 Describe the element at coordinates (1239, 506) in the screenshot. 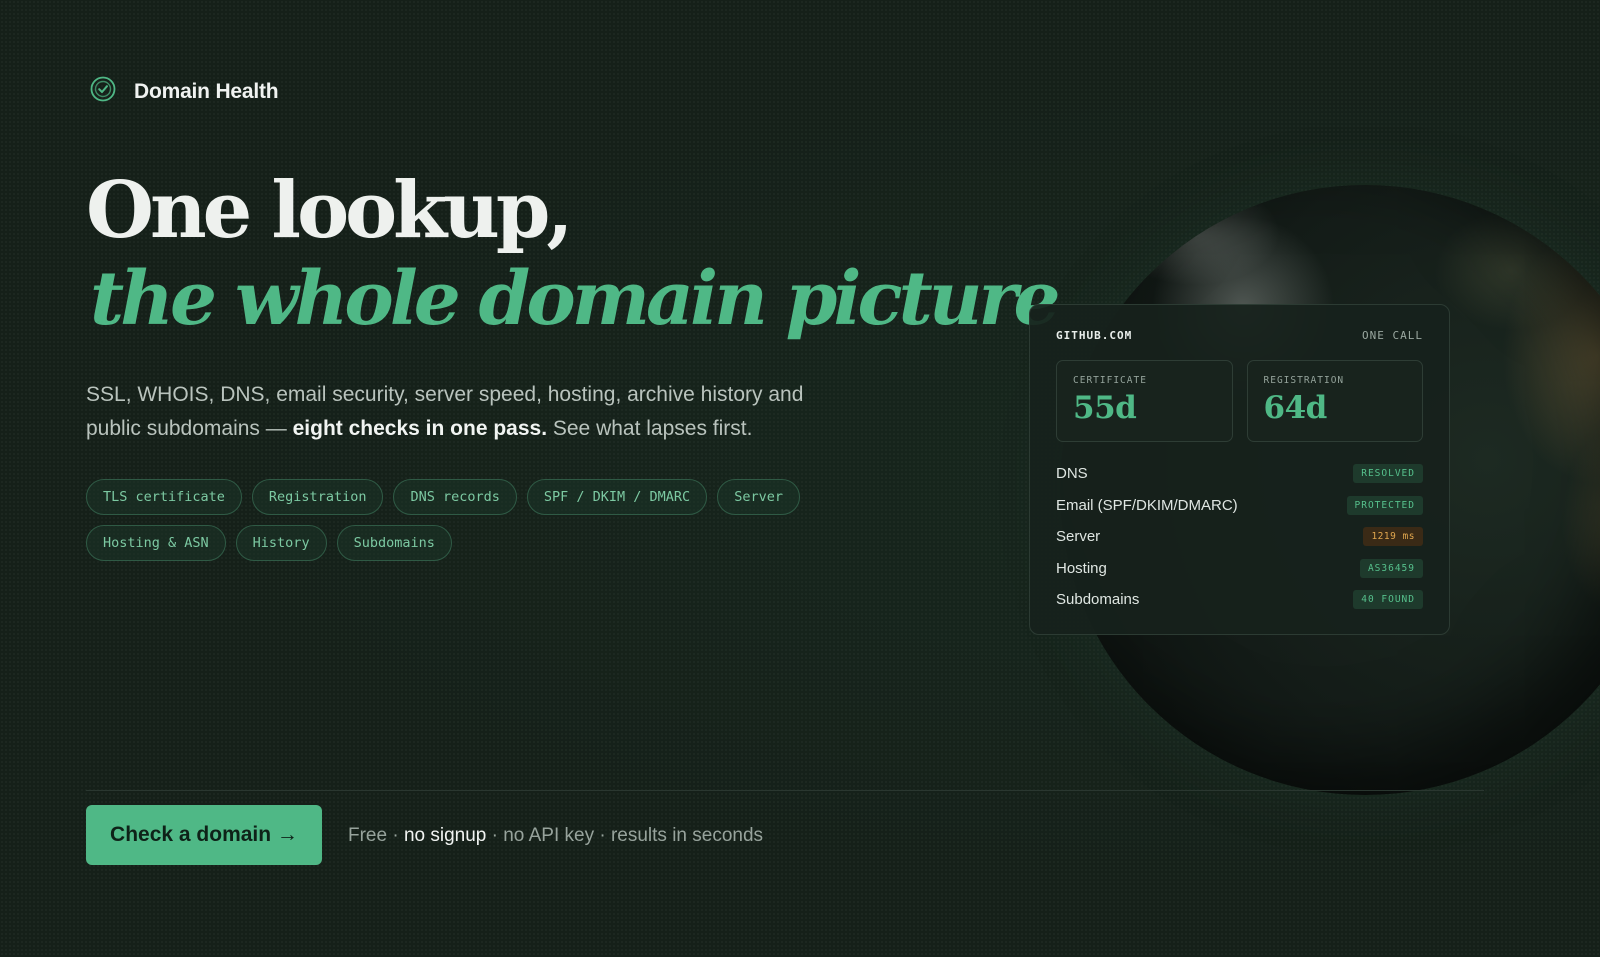

I see `row-email: Email (SPF/DKIM/DMARC) PROTECTED` at that location.